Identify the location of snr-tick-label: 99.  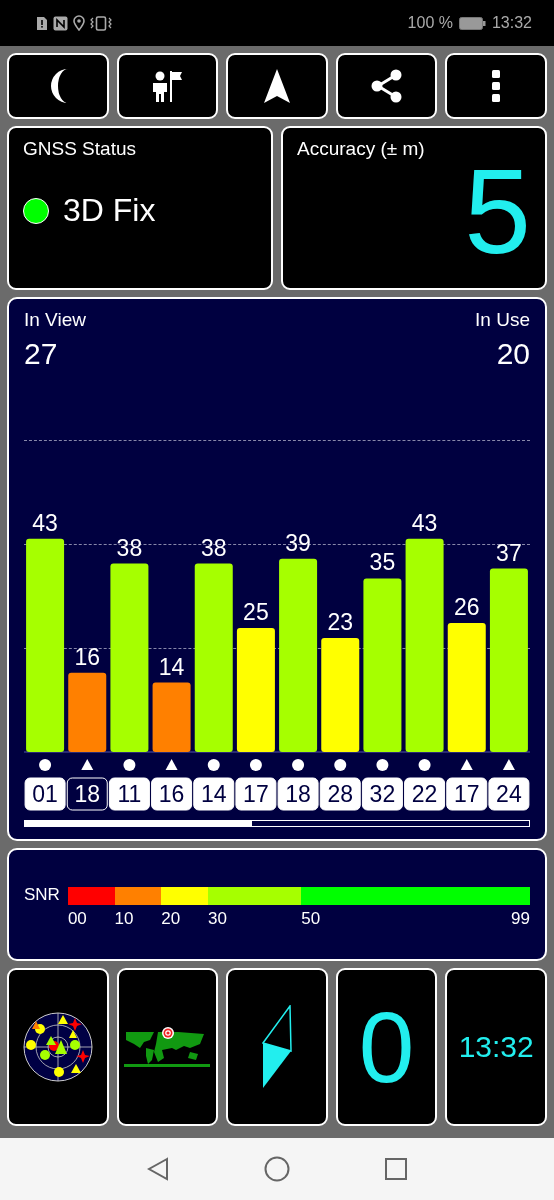
(520, 918).